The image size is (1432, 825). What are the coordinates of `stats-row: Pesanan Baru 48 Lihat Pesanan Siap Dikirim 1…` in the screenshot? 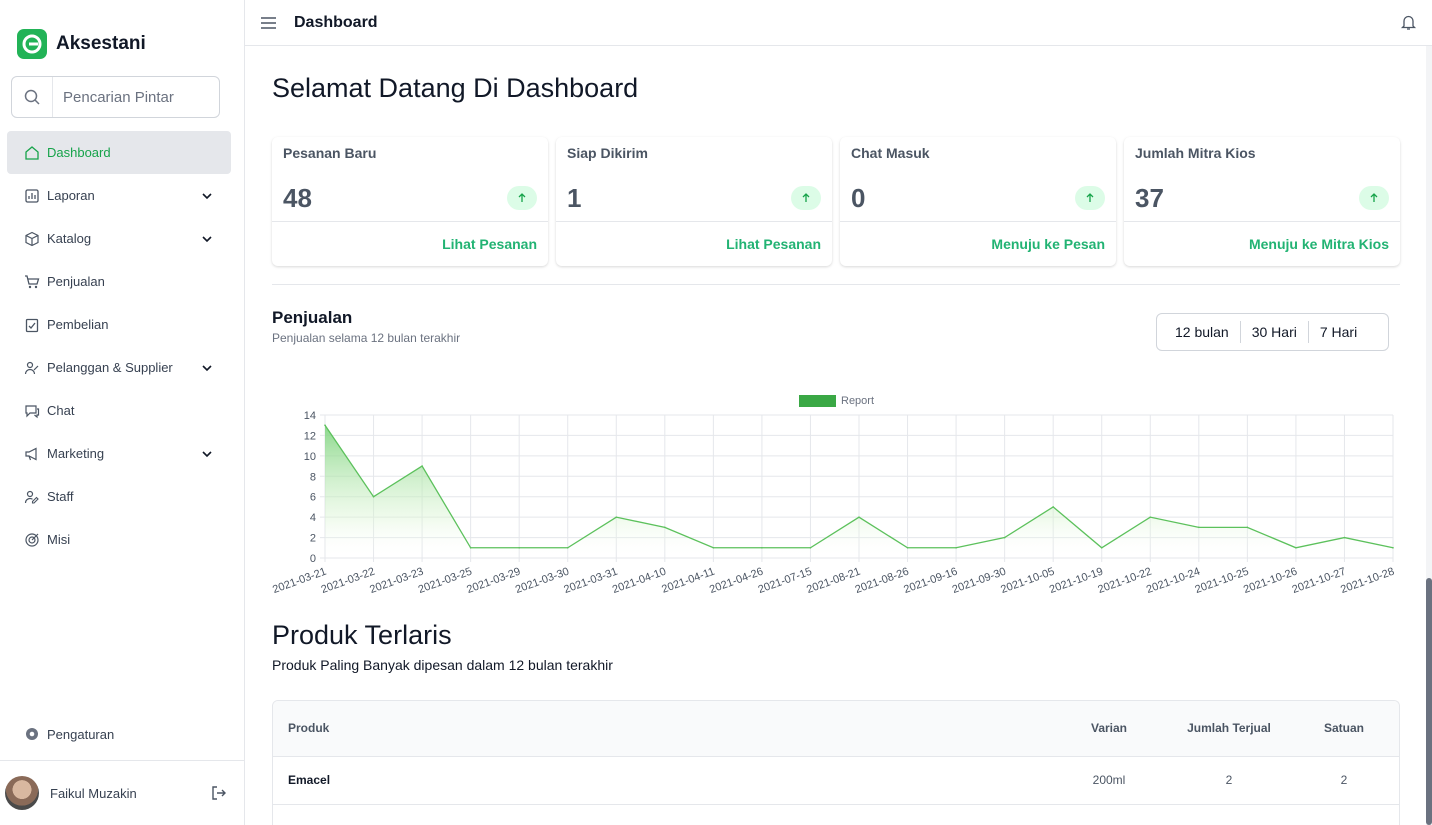 It's located at (836, 201).